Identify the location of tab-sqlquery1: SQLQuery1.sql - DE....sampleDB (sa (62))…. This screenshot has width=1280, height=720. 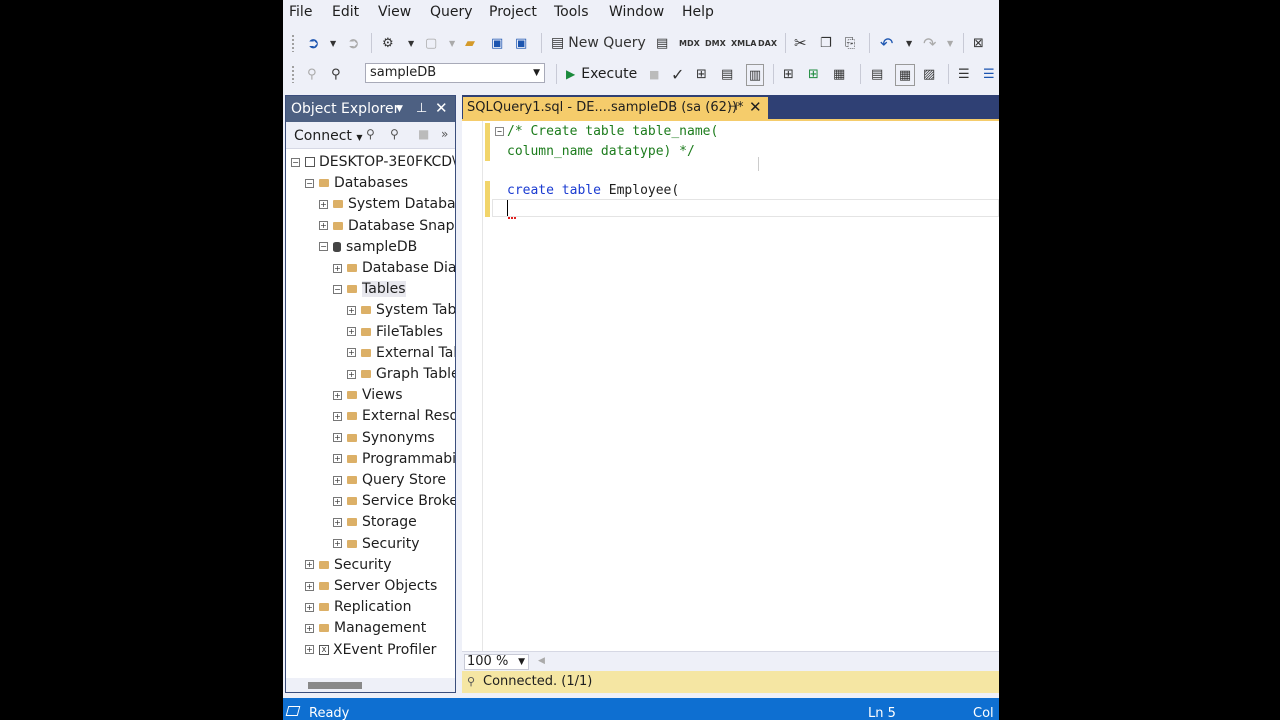
(615, 108).